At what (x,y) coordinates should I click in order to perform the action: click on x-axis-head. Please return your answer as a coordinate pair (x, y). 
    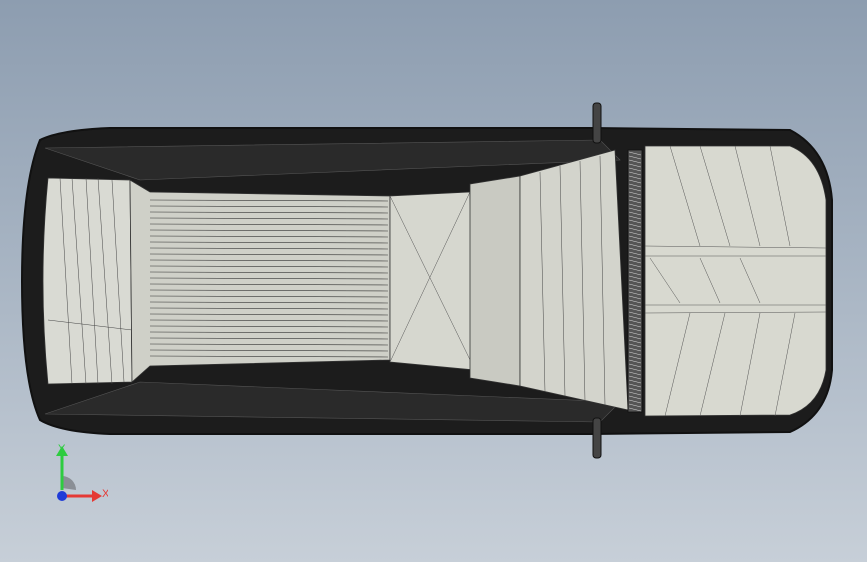
    Looking at the image, I should click on (97, 496).